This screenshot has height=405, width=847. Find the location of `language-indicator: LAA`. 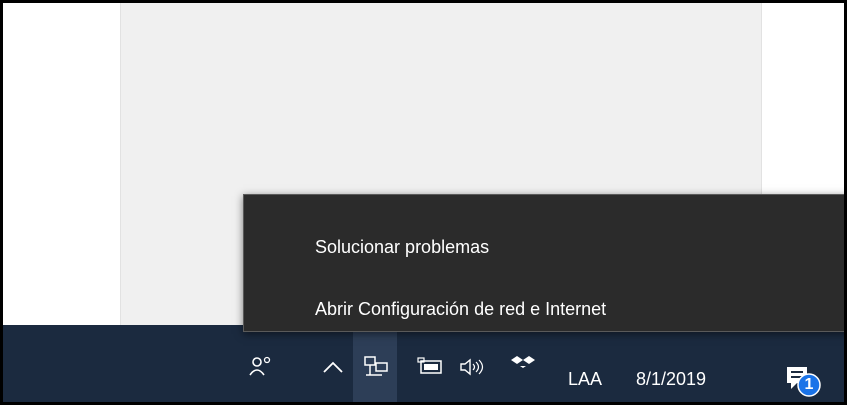

language-indicator: LAA is located at coordinates (585, 379).